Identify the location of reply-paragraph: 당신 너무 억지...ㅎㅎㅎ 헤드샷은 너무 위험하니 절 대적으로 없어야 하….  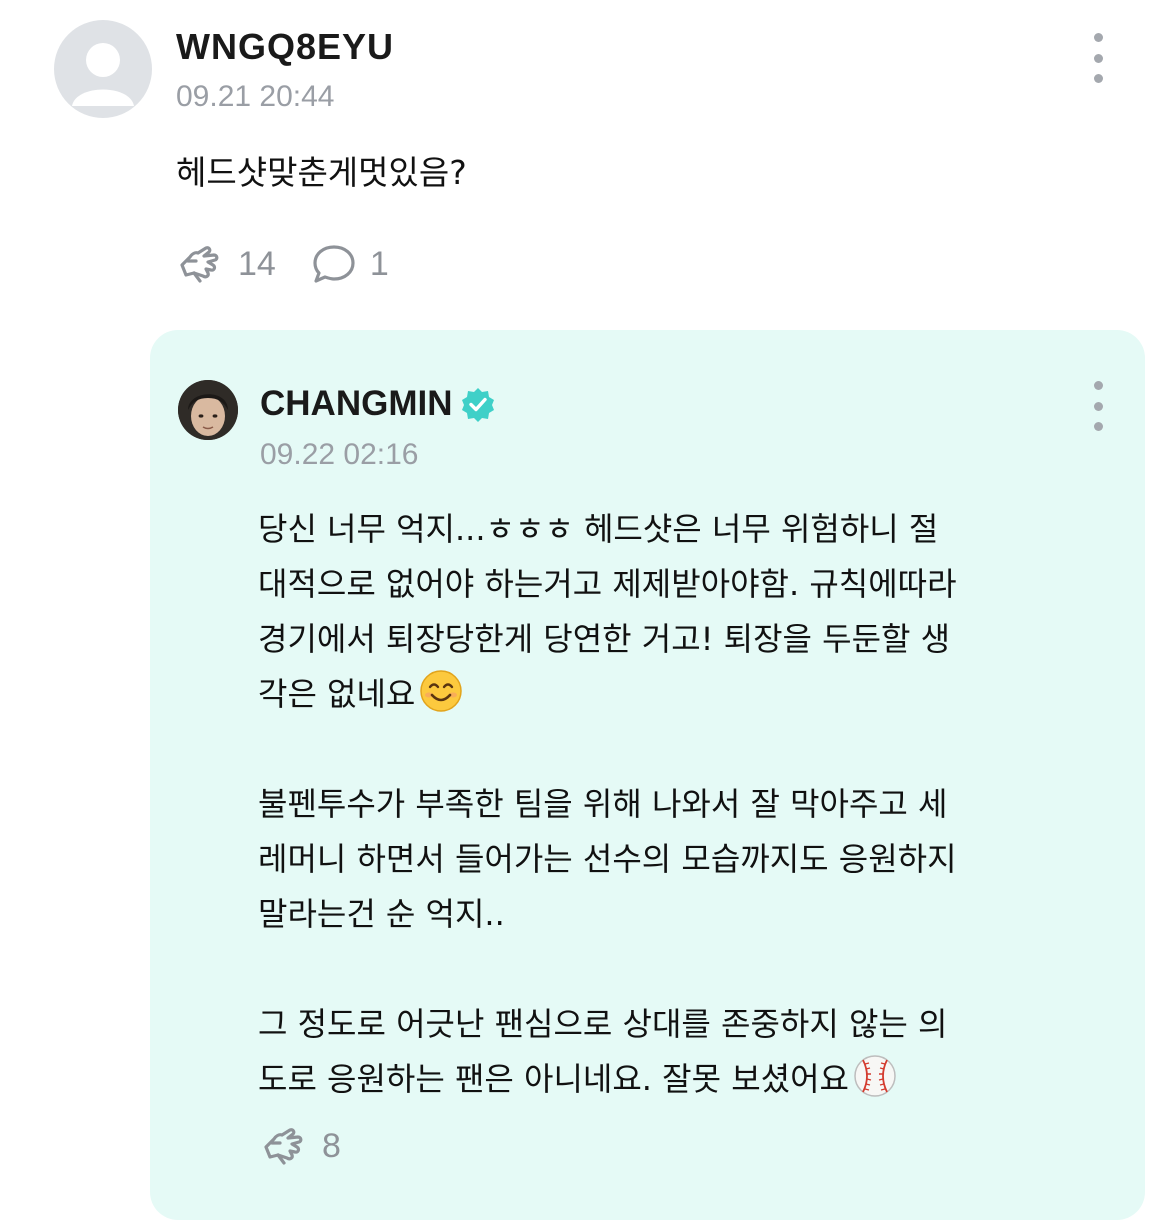
(607, 611).